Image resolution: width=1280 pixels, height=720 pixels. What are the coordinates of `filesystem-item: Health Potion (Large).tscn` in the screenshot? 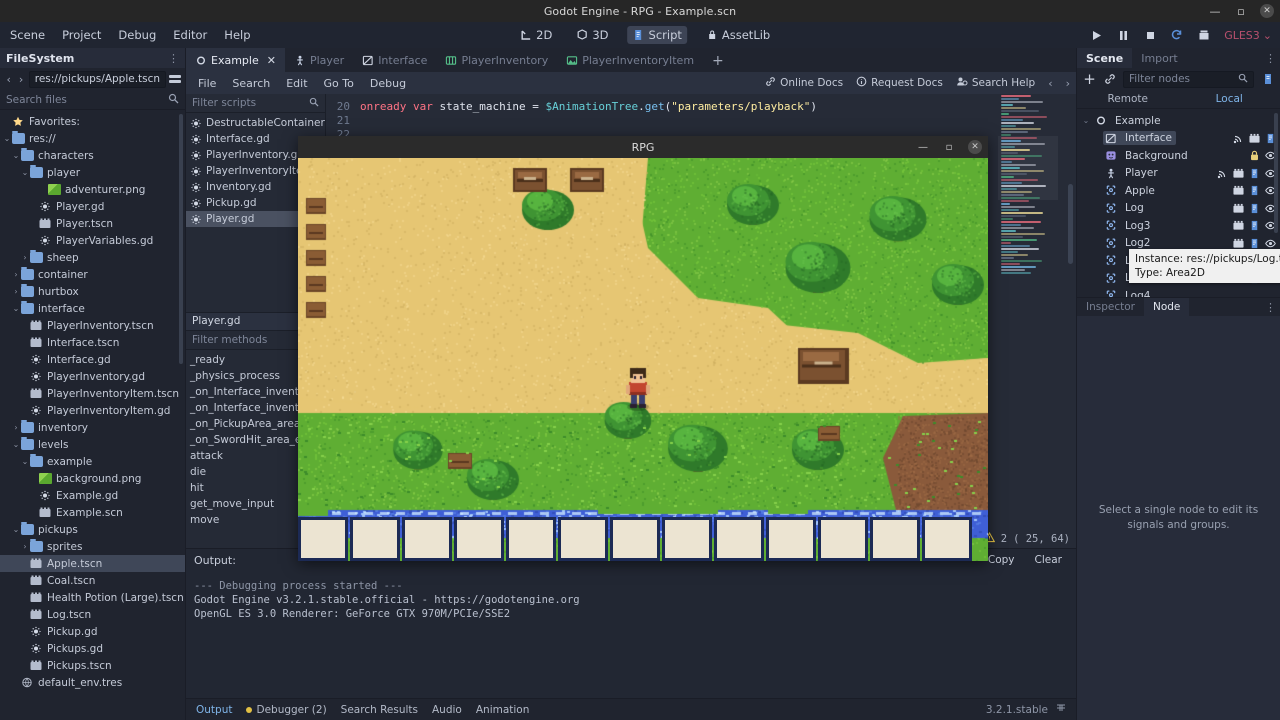 It's located at (92, 597).